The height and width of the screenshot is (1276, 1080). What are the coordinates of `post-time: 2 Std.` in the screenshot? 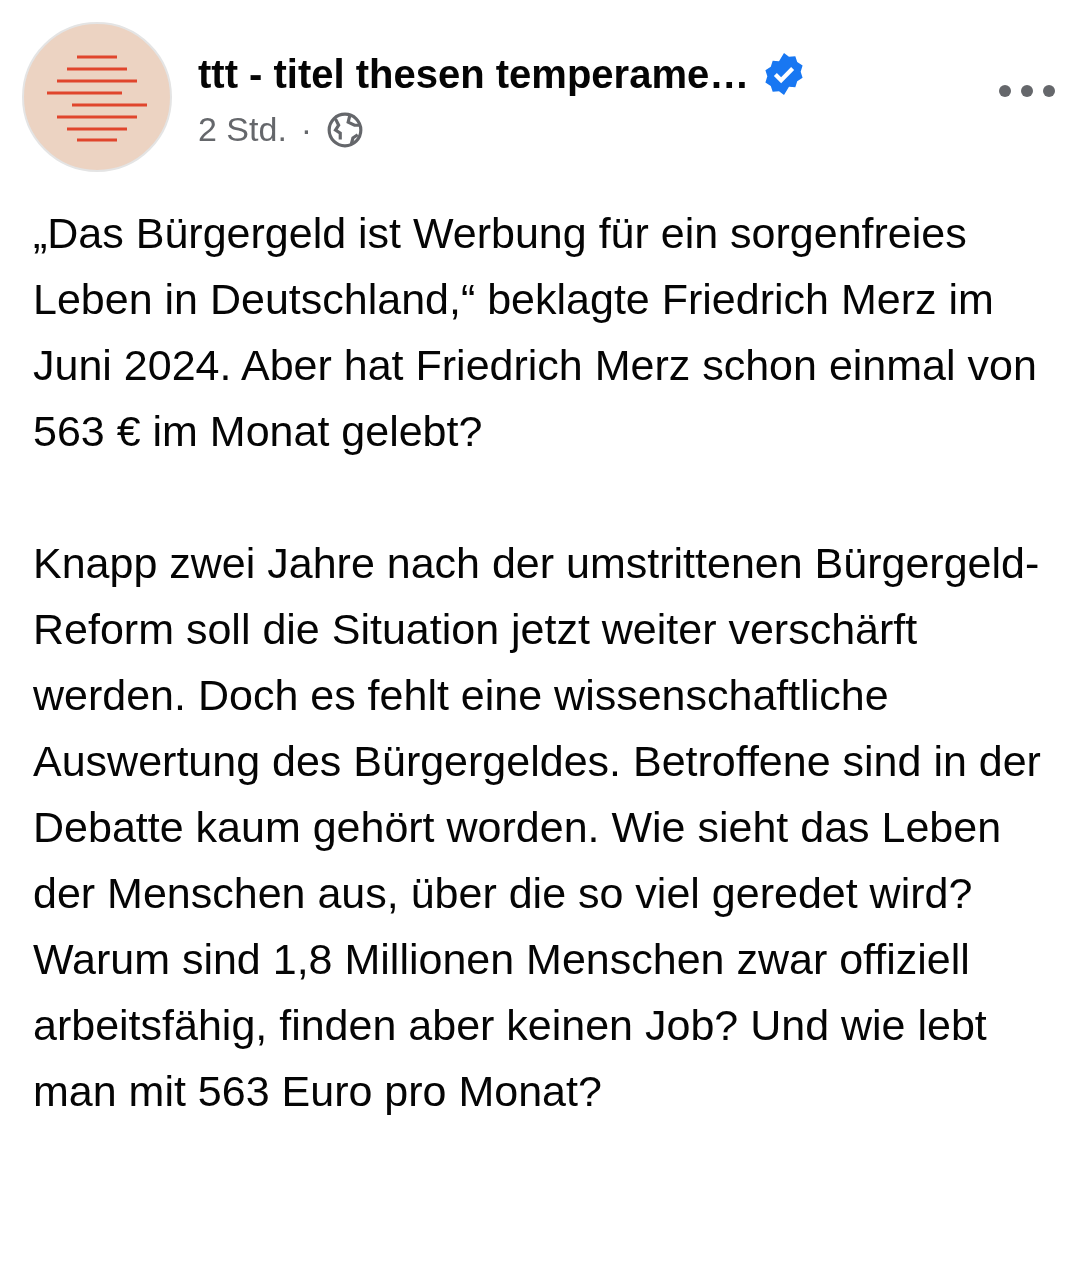 It's located at (242, 129).